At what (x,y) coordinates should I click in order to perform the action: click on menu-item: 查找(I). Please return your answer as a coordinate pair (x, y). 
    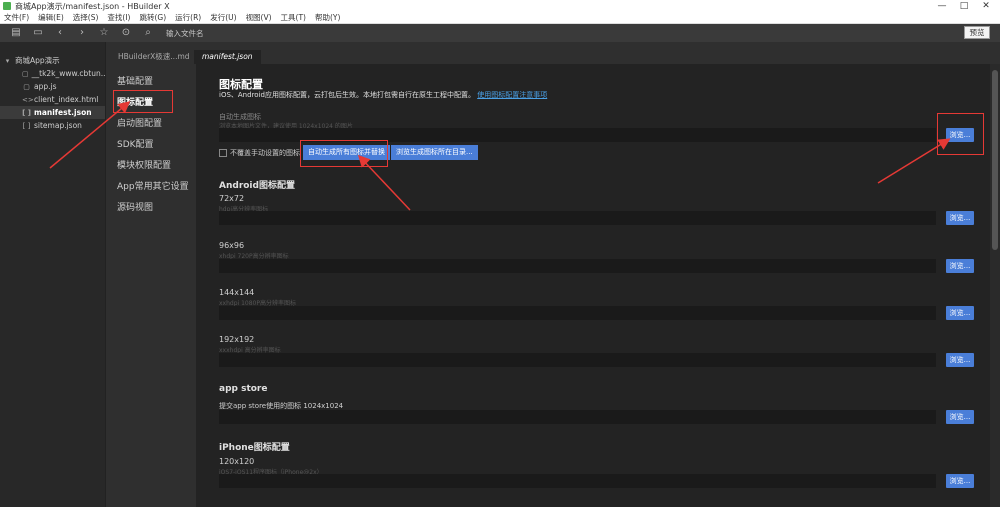
    Looking at the image, I should click on (118, 17).